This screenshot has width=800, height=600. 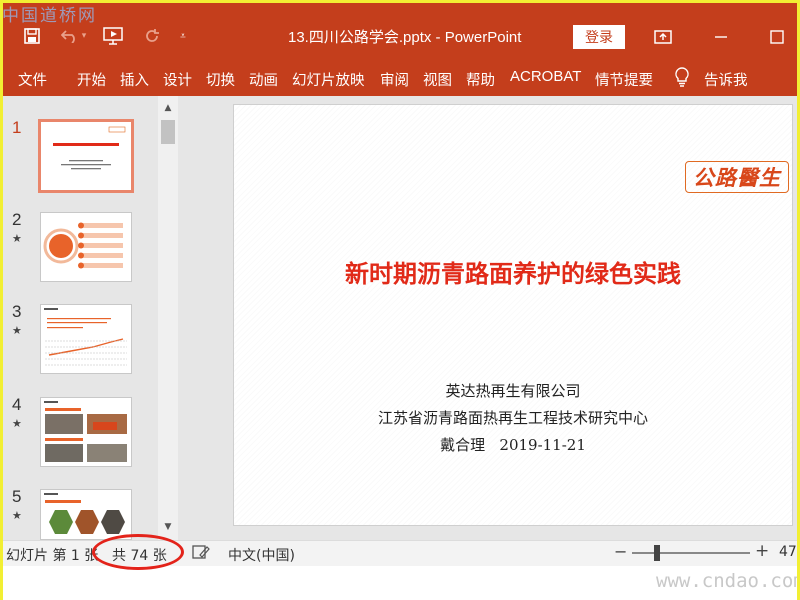 What do you see at coordinates (545, 76) in the screenshot?
I see `tab-acrobat: ACROBAT` at bounding box center [545, 76].